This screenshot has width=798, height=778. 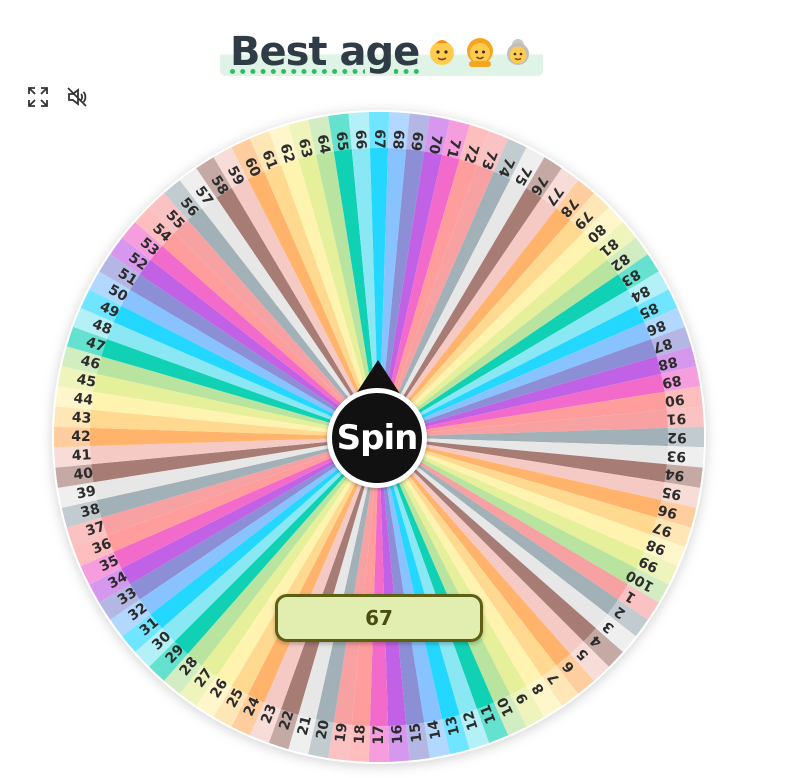 I want to click on wheel-segment-label: 69, so click(x=416, y=141).